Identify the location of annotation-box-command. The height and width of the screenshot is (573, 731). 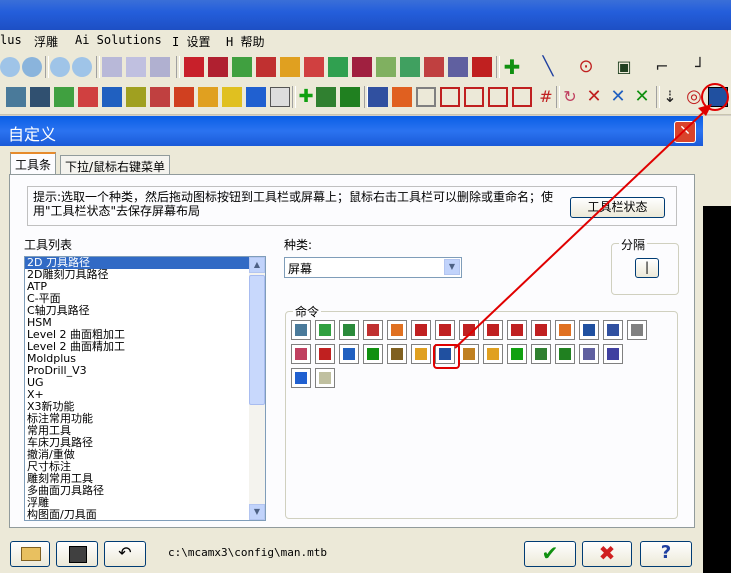
(446, 356).